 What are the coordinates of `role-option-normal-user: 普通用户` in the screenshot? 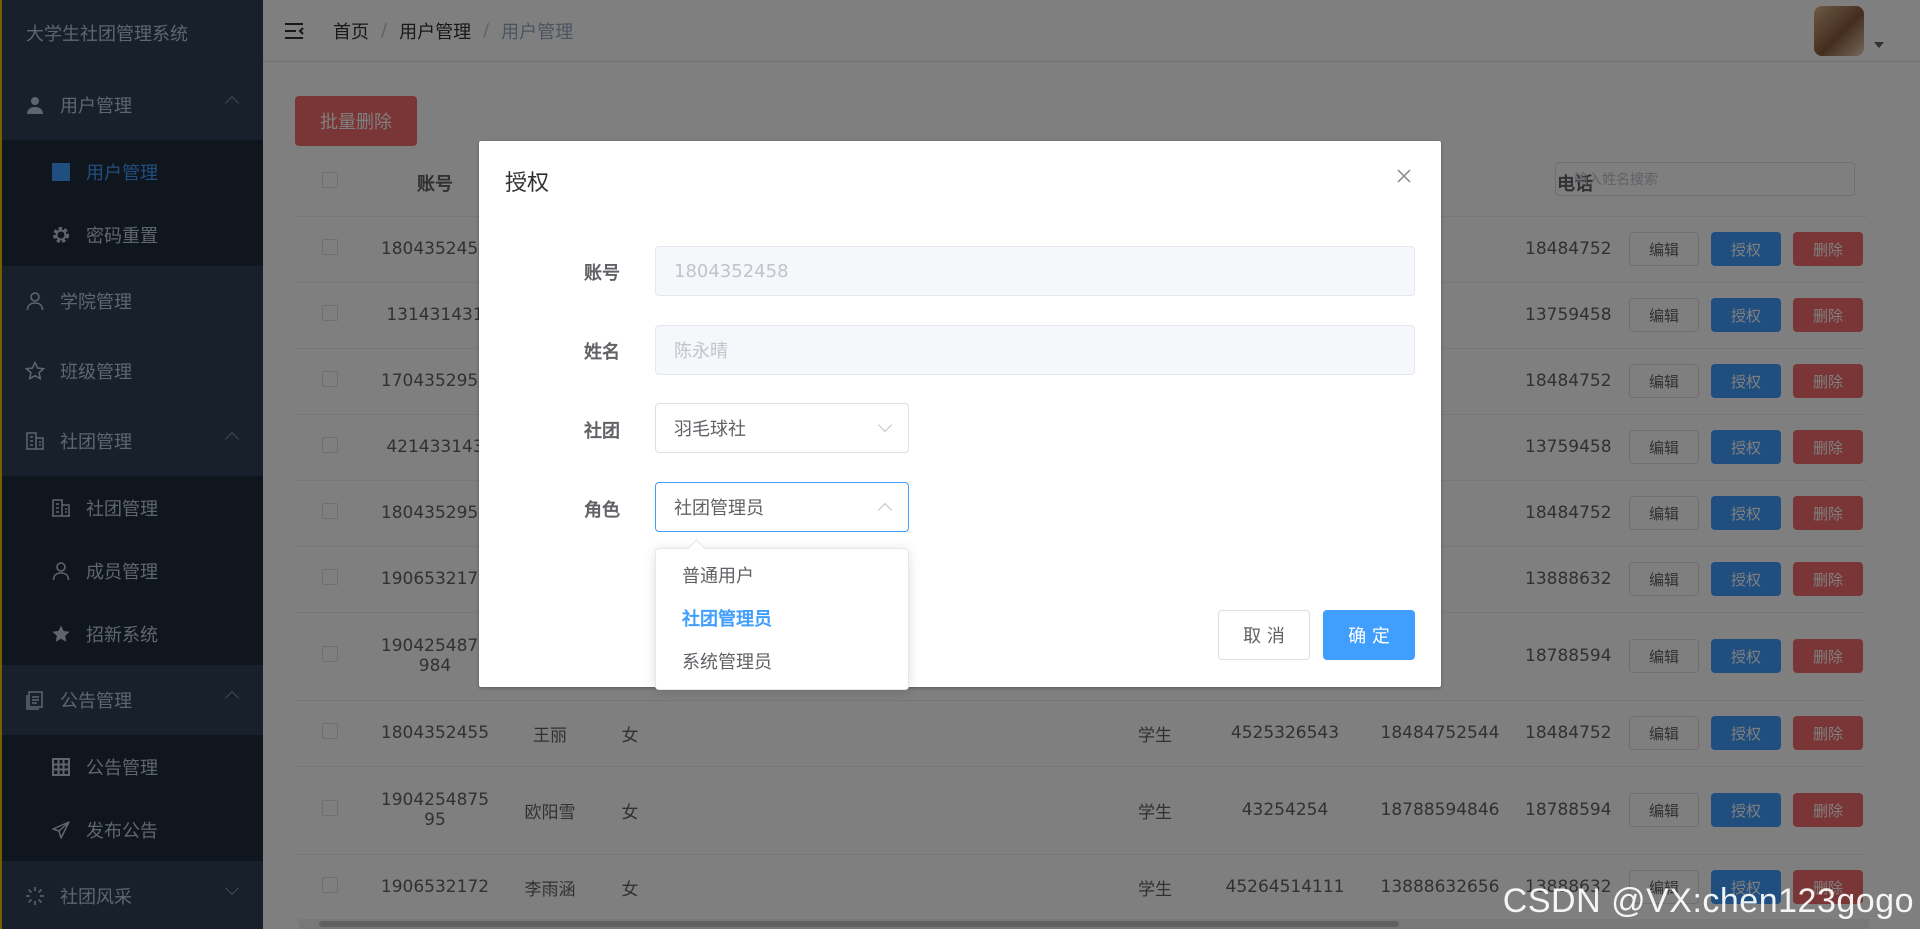 It's located at (782, 576).